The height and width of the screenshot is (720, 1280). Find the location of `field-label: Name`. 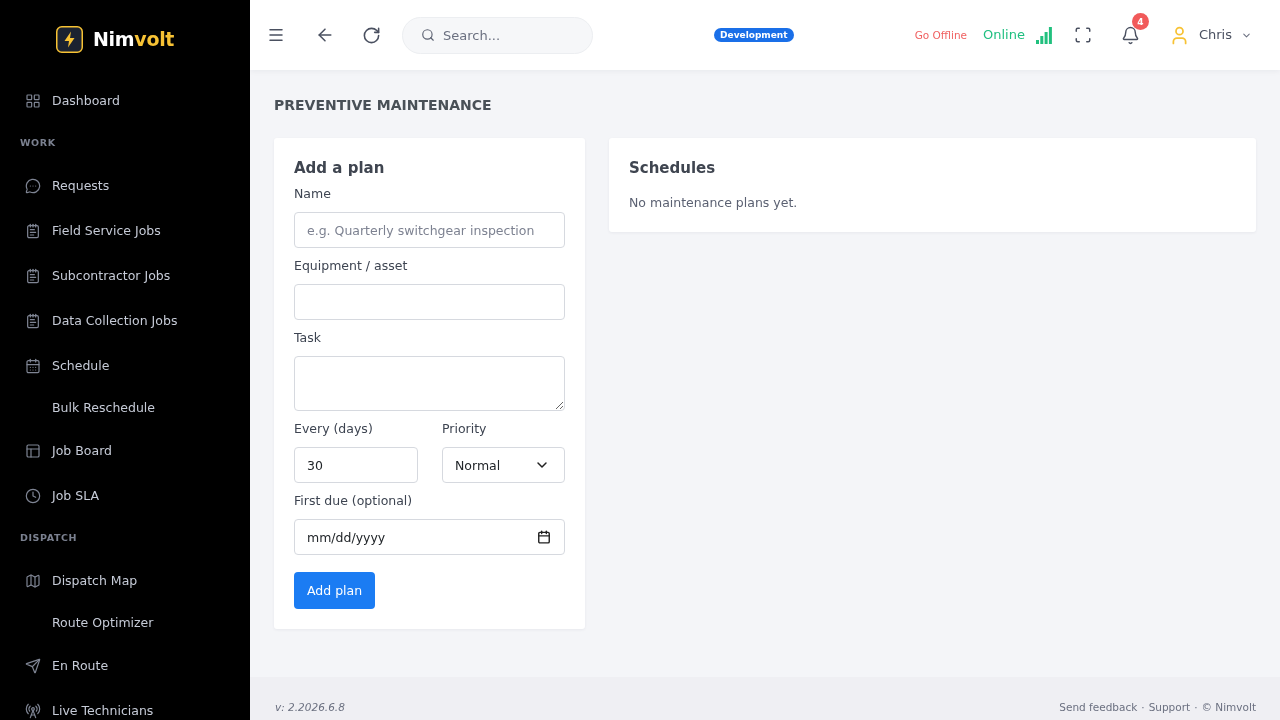

field-label: Name is located at coordinates (312, 194).